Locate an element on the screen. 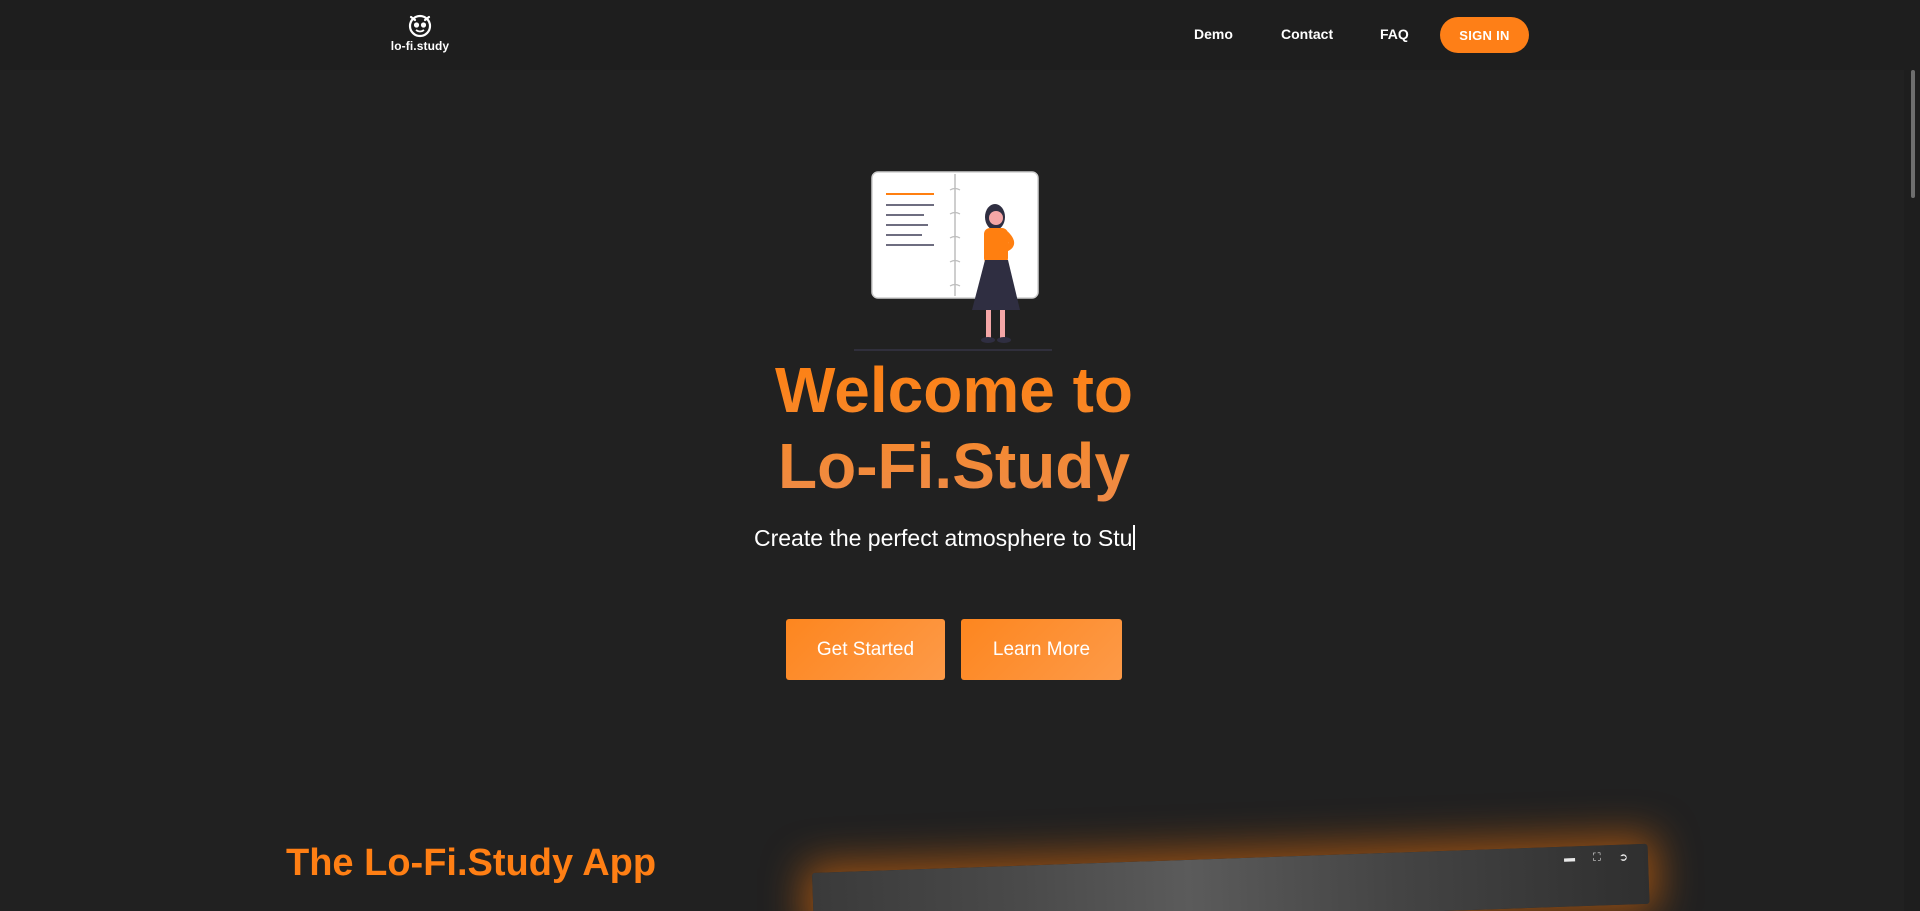 Image resolution: width=1920 pixels, height=911 pixels. app-preview-screenshot: ▬ ⛶ ➲ is located at coordinates (1231, 877).